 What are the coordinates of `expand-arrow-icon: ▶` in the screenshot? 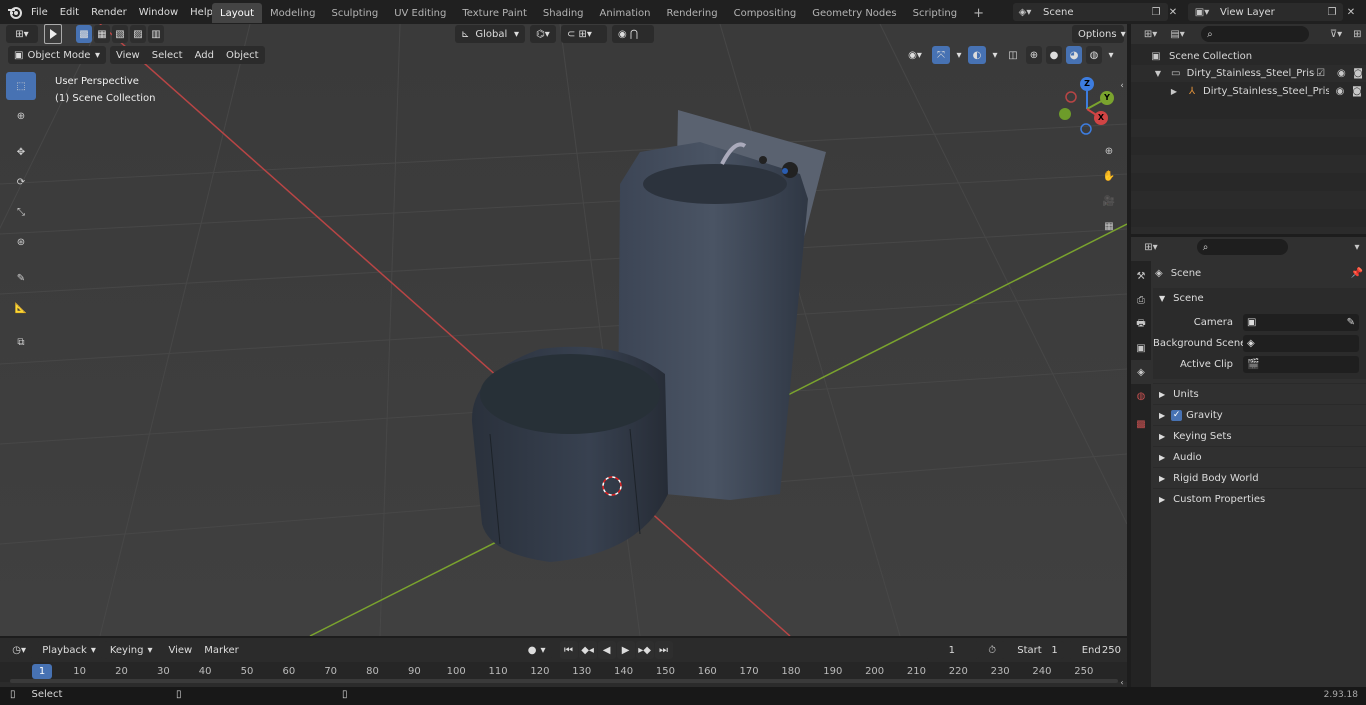 It's located at (1174, 91).